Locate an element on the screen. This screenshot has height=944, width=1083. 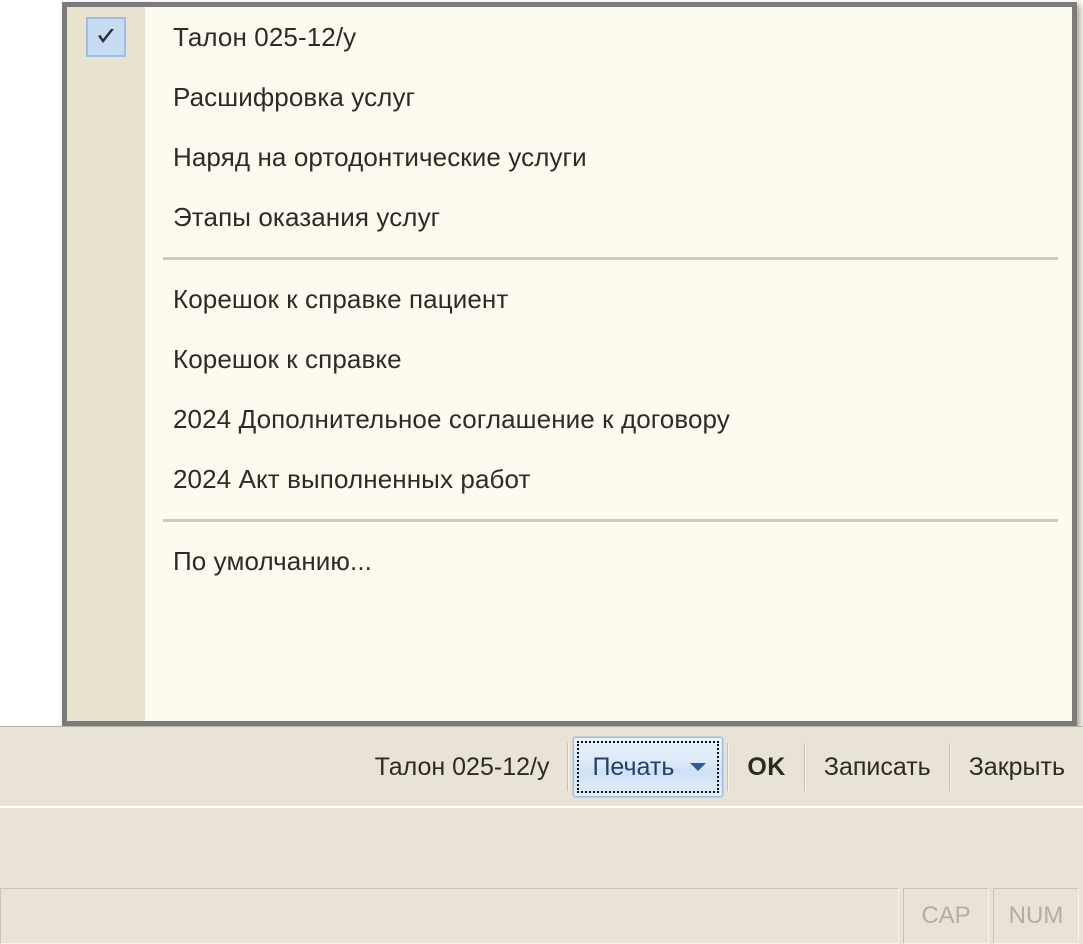
menu-item-label: Наряд на ортодонтические услуги is located at coordinates (380, 156).